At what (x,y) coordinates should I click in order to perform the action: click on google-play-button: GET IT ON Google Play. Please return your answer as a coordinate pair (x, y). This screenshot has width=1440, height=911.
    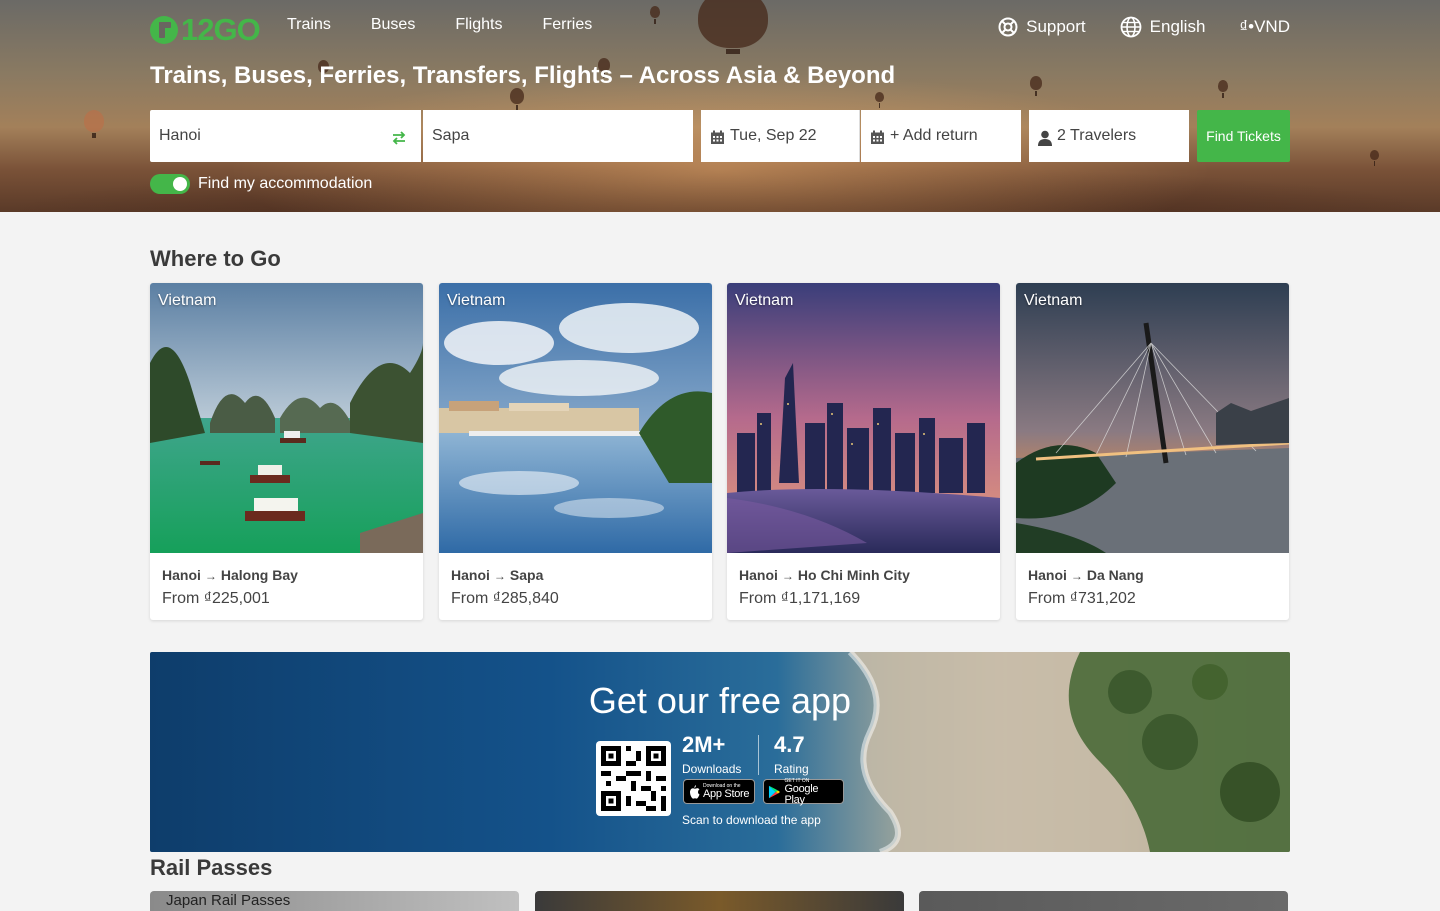
    Looking at the image, I should click on (803, 792).